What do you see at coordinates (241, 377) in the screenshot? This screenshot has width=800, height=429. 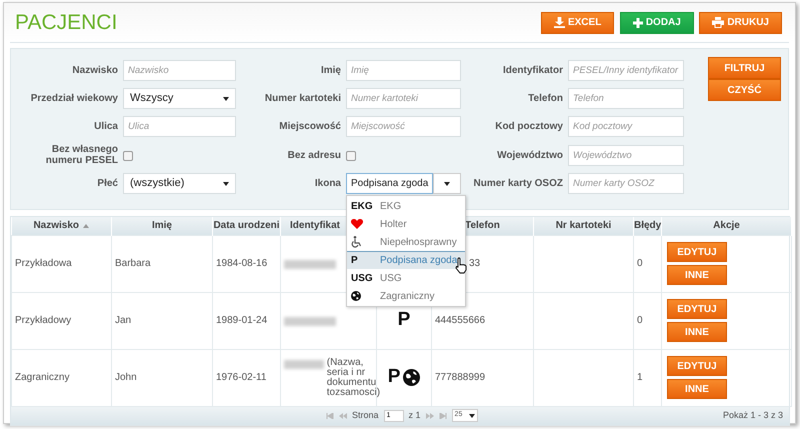 I see `table-cell: 1976-02-11` at bounding box center [241, 377].